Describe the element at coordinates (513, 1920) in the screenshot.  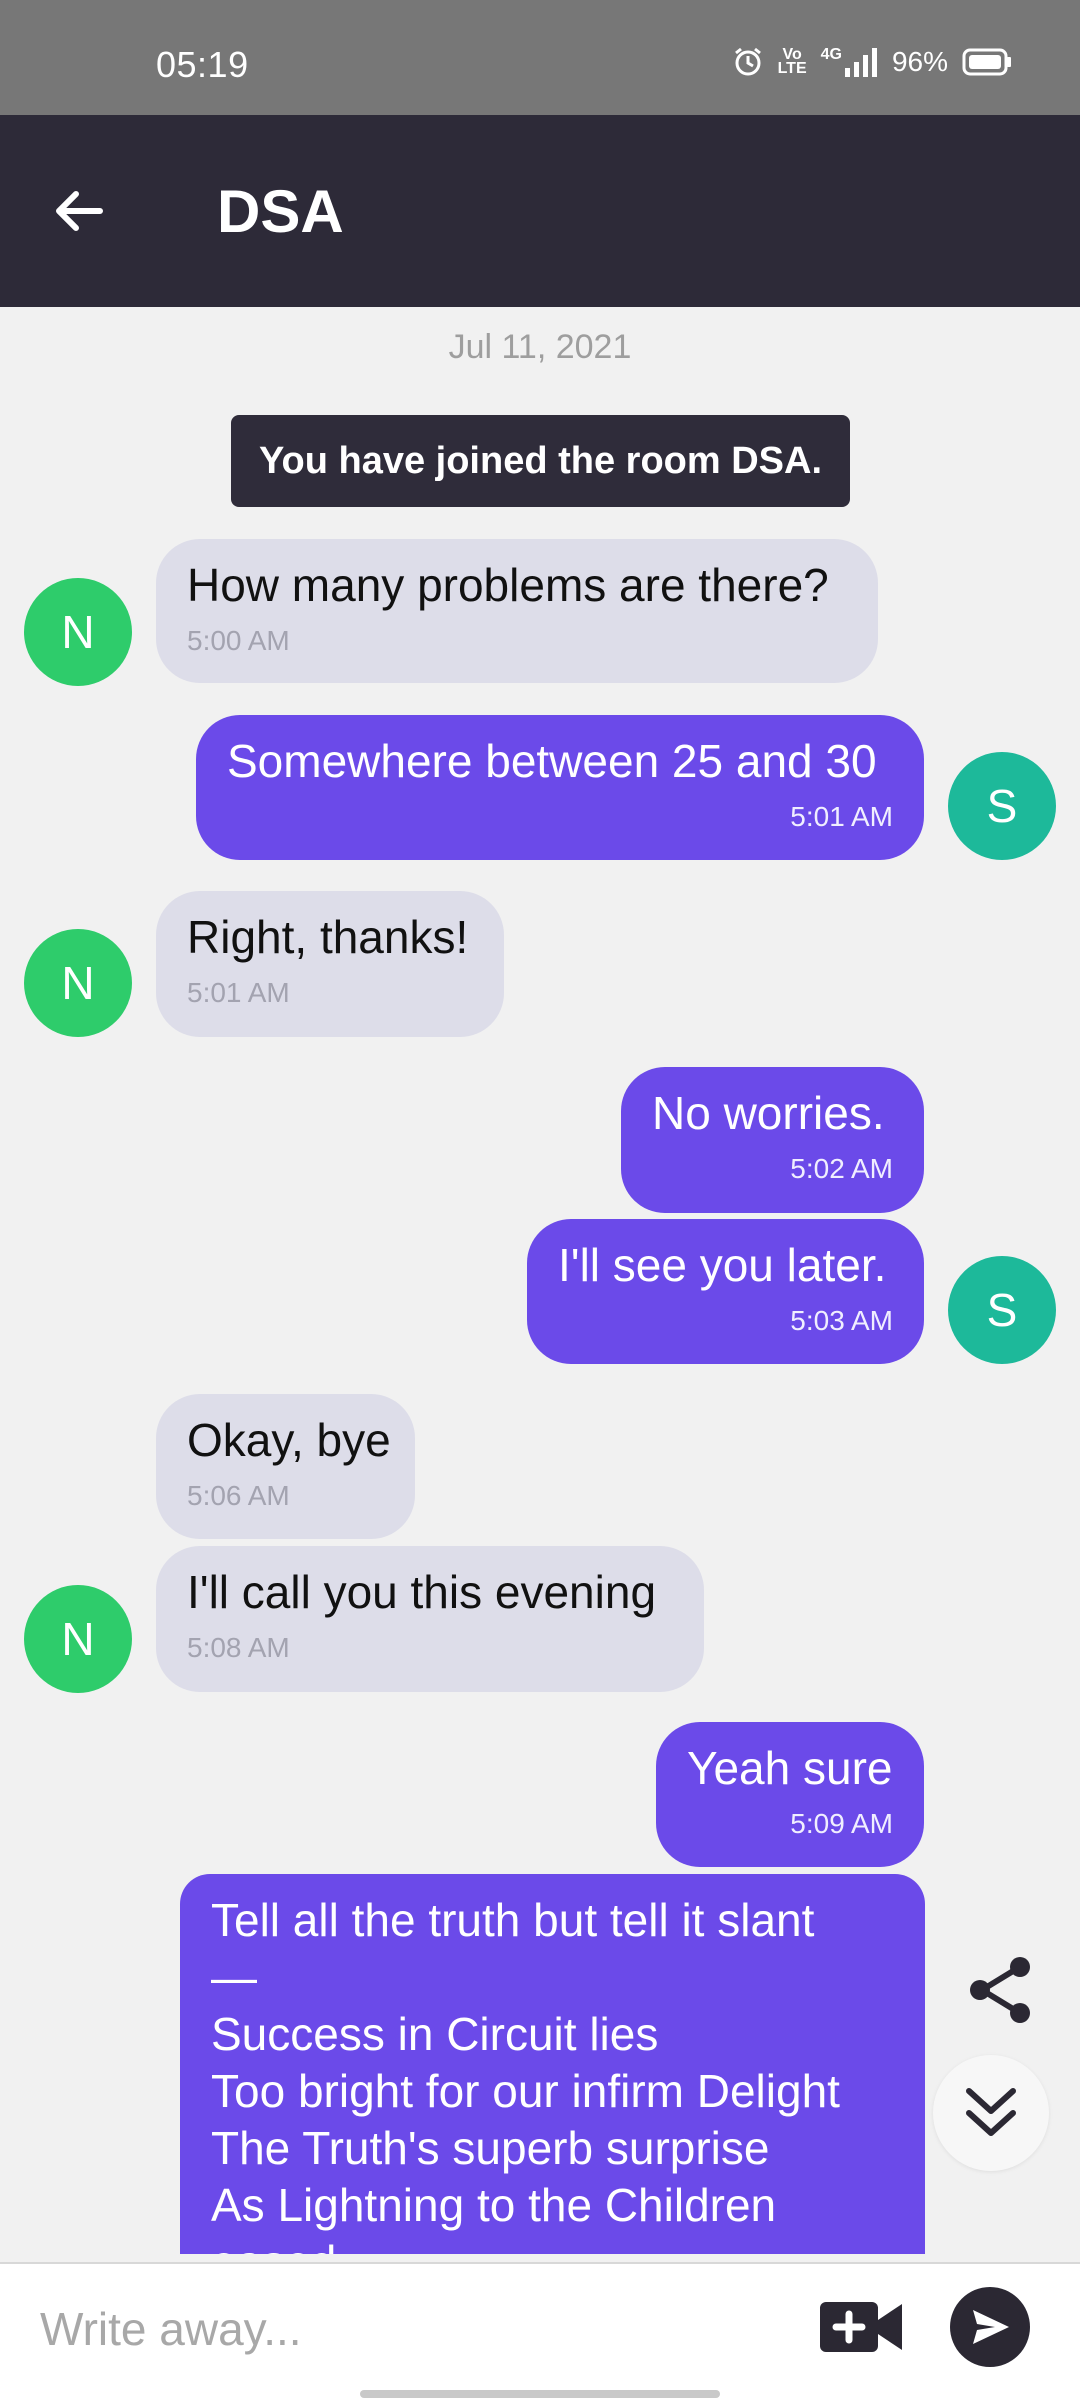
I see `poem-line: Tell all the truth but tell it slant` at that location.